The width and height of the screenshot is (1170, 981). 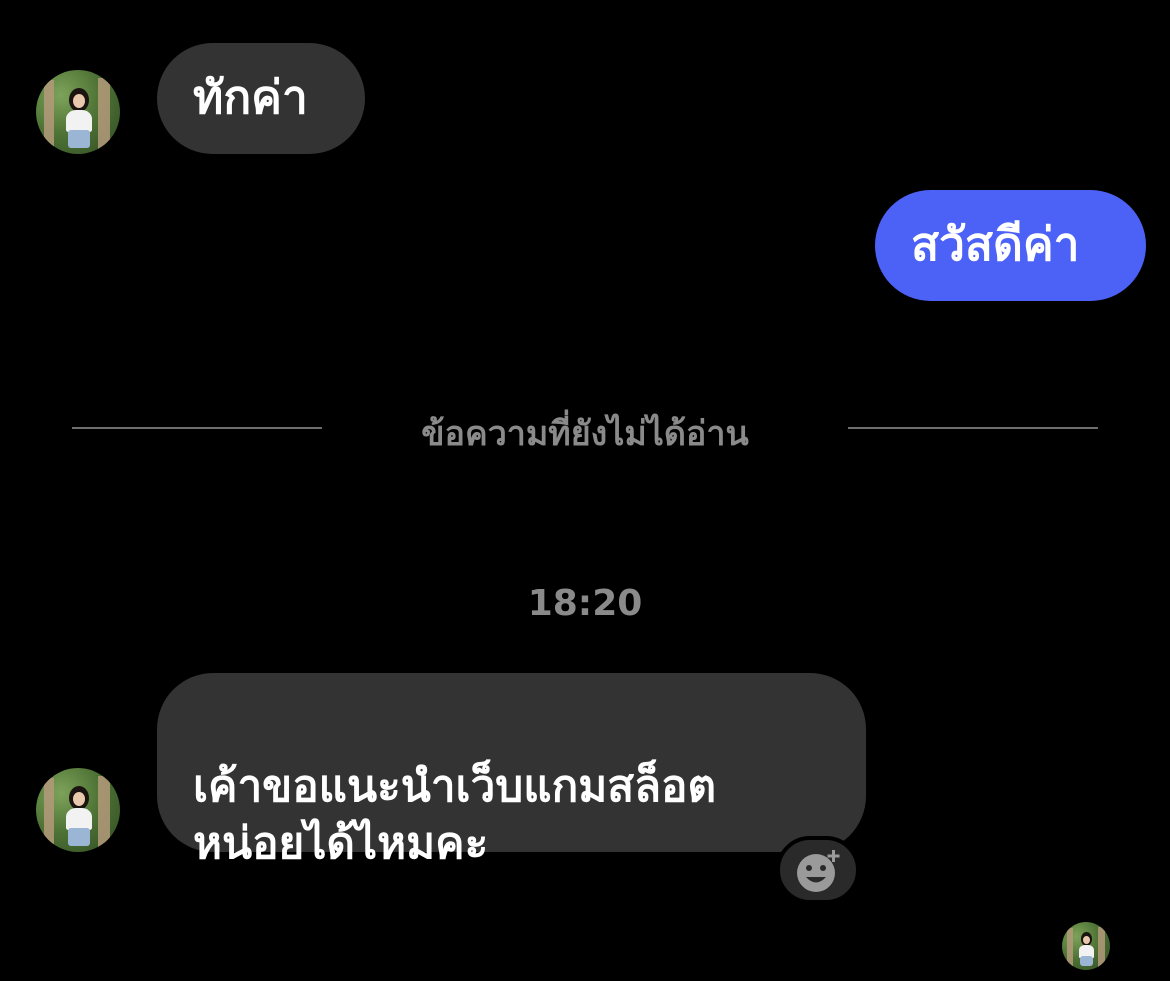 What do you see at coordinates (585, 603) in the screenshot?
I see `message-timestamp: 18:20` at bounding box center [585, 603].